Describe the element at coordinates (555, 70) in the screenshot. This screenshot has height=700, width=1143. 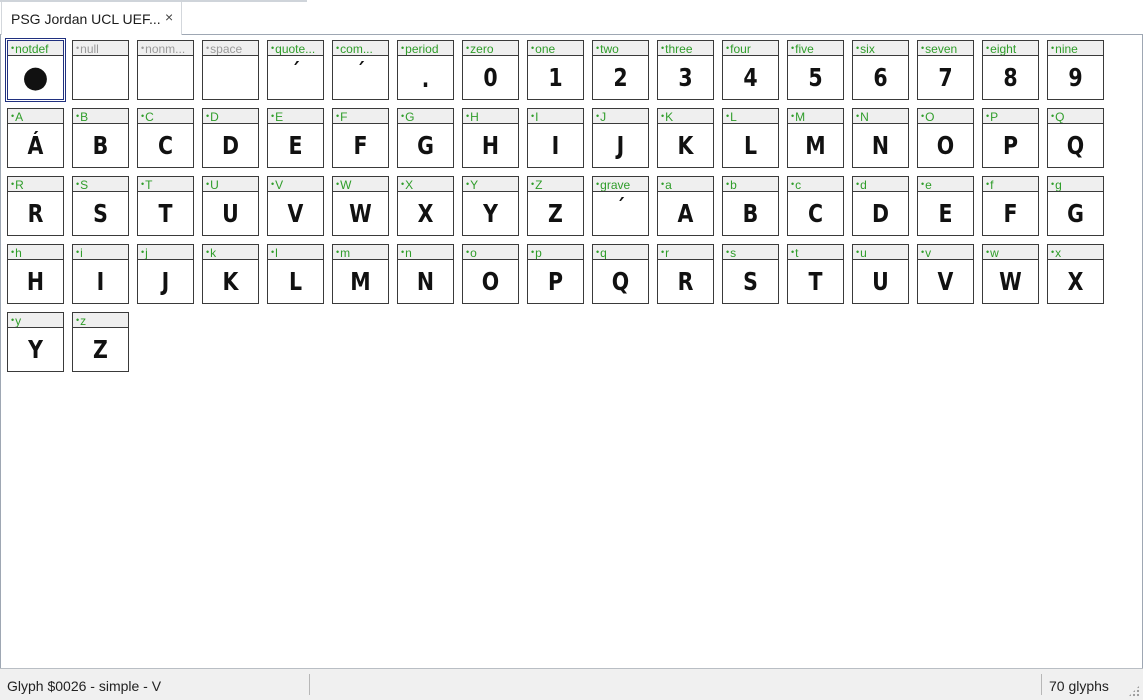
I see `glyph-cell-one: •one 1` at that location.